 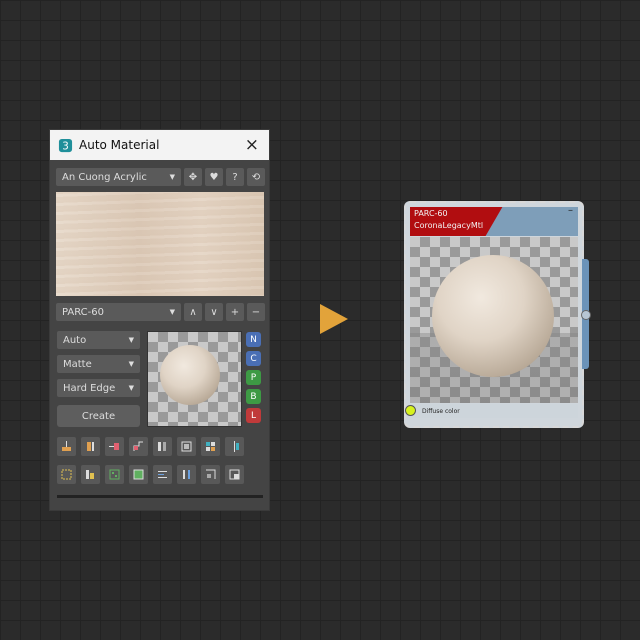 What do you see at coordinates (89, 388) in the screenshot?
I see `edge-value: Hard Edge` at bounding box center [89, 388].